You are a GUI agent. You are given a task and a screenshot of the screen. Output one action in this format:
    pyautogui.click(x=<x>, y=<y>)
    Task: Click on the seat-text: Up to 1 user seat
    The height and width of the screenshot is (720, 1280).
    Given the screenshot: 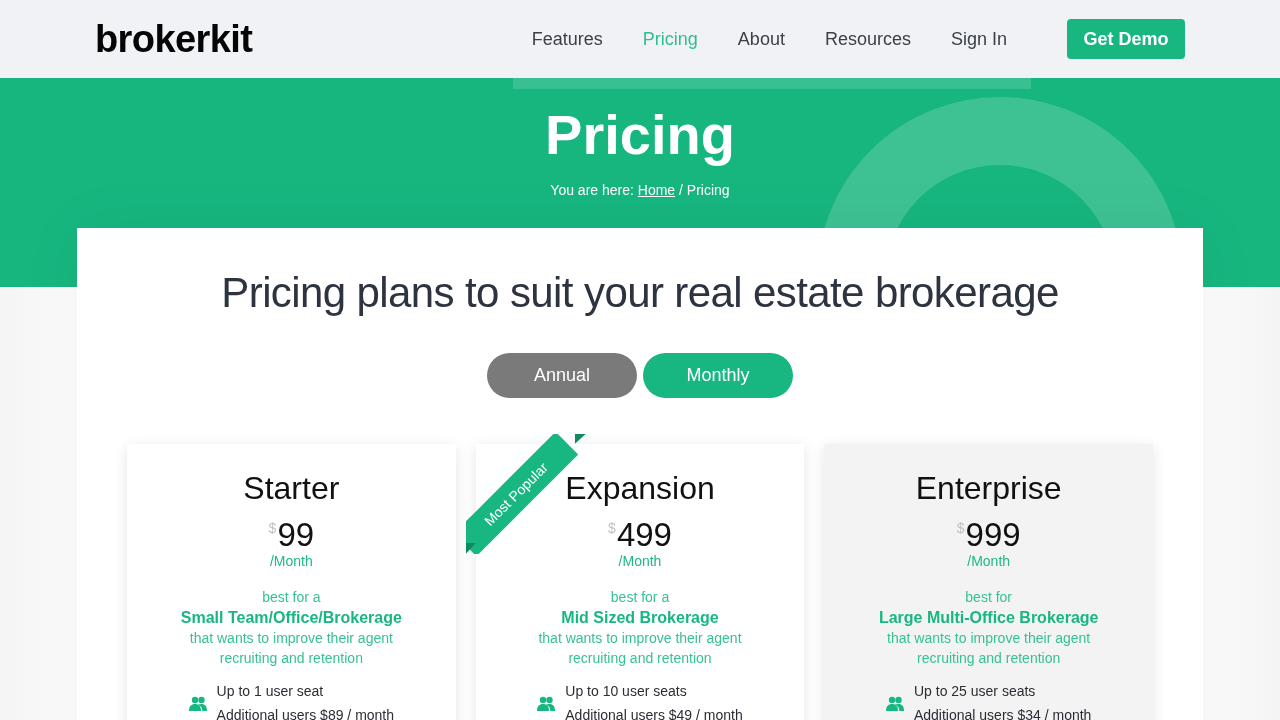 What is the action you would take?
    pyautogui.click(x=270, y=691)
    